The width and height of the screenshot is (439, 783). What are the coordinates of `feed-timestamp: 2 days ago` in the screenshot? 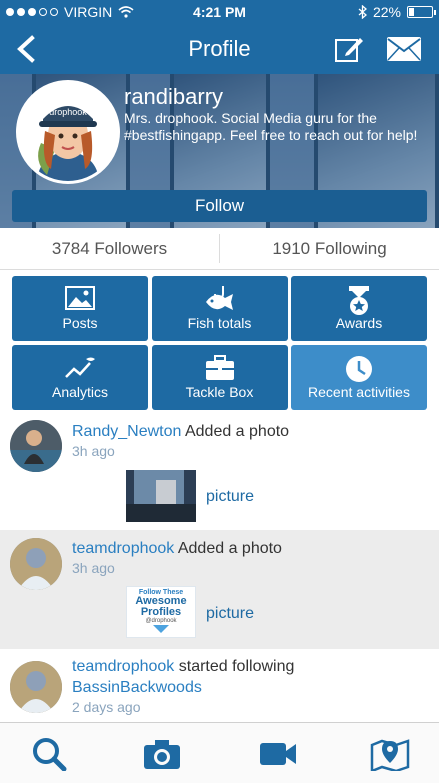 It's located at (106, 707).